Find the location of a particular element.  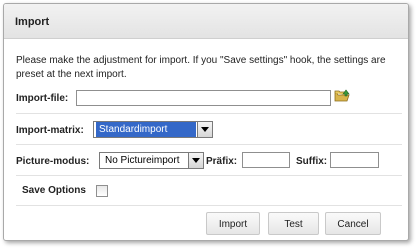

picture-modus-value: No Pictureimport is located at coordinates (142, 160).